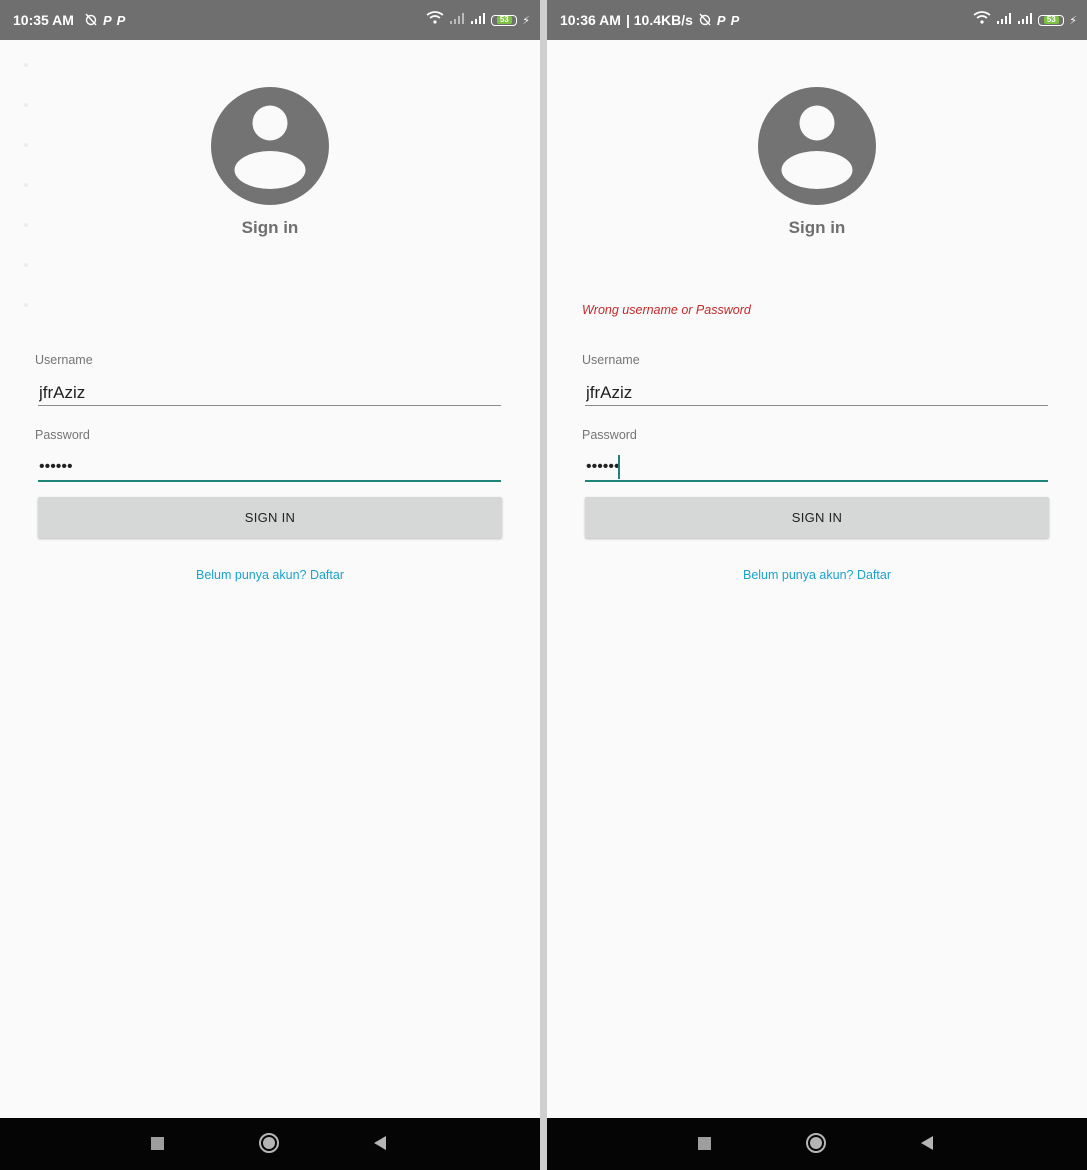 The image size is (1087, 1170). Describe the element at coordinates (26, 203) in the screenshot. I see `background-dots` at that location.